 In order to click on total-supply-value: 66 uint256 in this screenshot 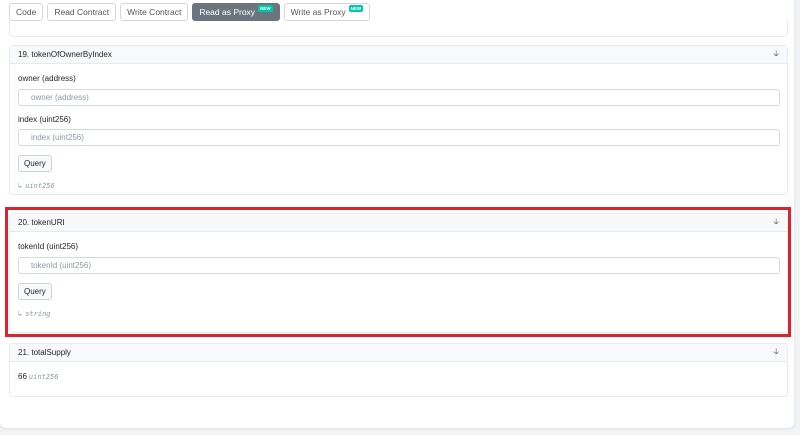, I will do `click(38, 376)`.